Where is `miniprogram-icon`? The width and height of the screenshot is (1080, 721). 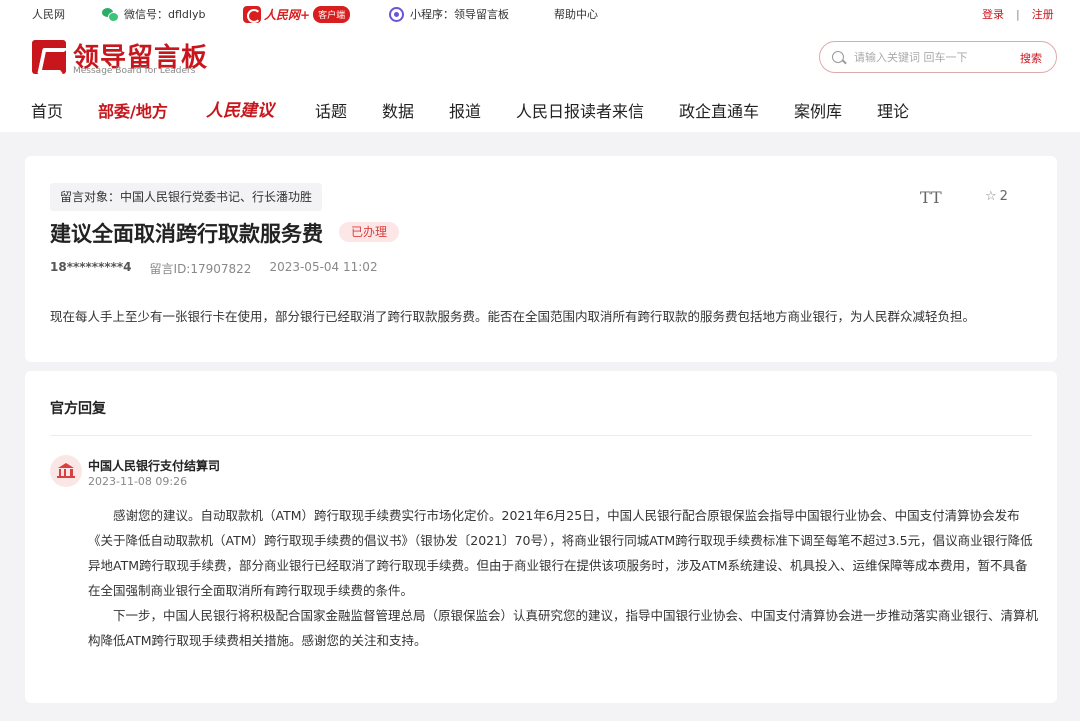 miniprogram-icon is located at coordinates (396, 14).